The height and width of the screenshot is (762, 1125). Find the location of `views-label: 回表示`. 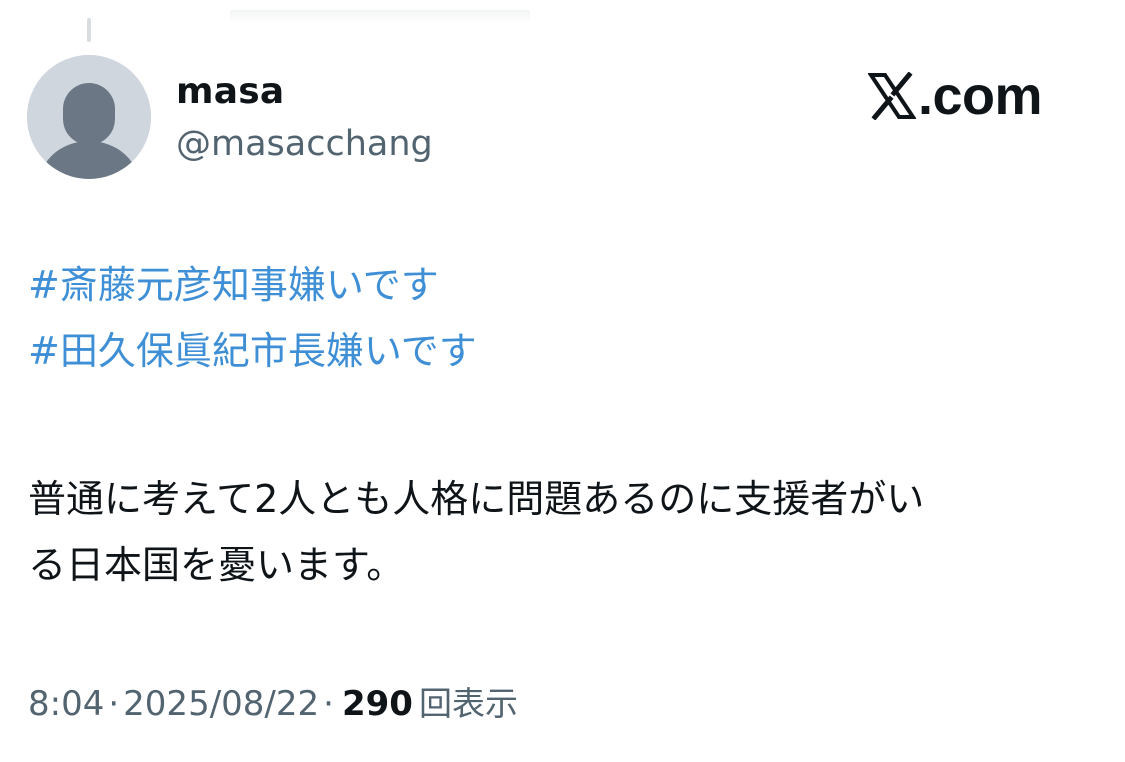

views-label: 回表示 is located at coordinates (468, 703).